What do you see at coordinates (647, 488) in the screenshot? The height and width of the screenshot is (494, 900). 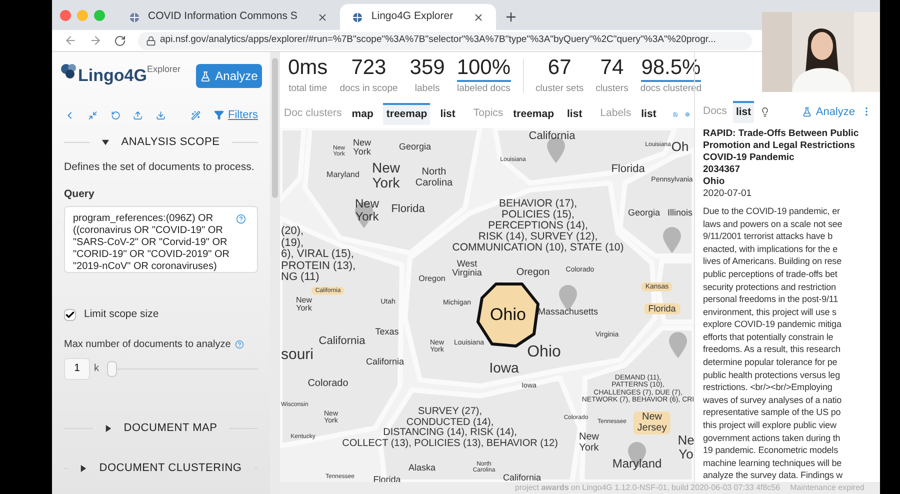 I see `footer-text: project awards on Lingo4G 1.12.0-NSF-01, build 2020-06-03 07:33 4f8c56` at bounding box center [647, 488].